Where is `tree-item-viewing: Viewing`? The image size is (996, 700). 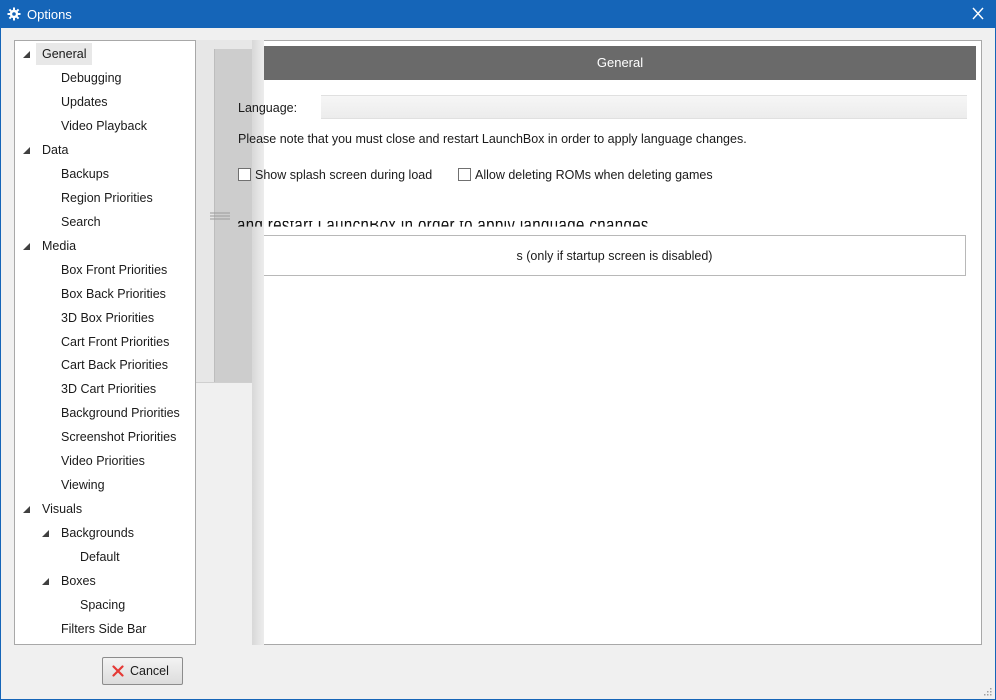
tree-item-viewing: Viewing is located at coordinates (105, 485).